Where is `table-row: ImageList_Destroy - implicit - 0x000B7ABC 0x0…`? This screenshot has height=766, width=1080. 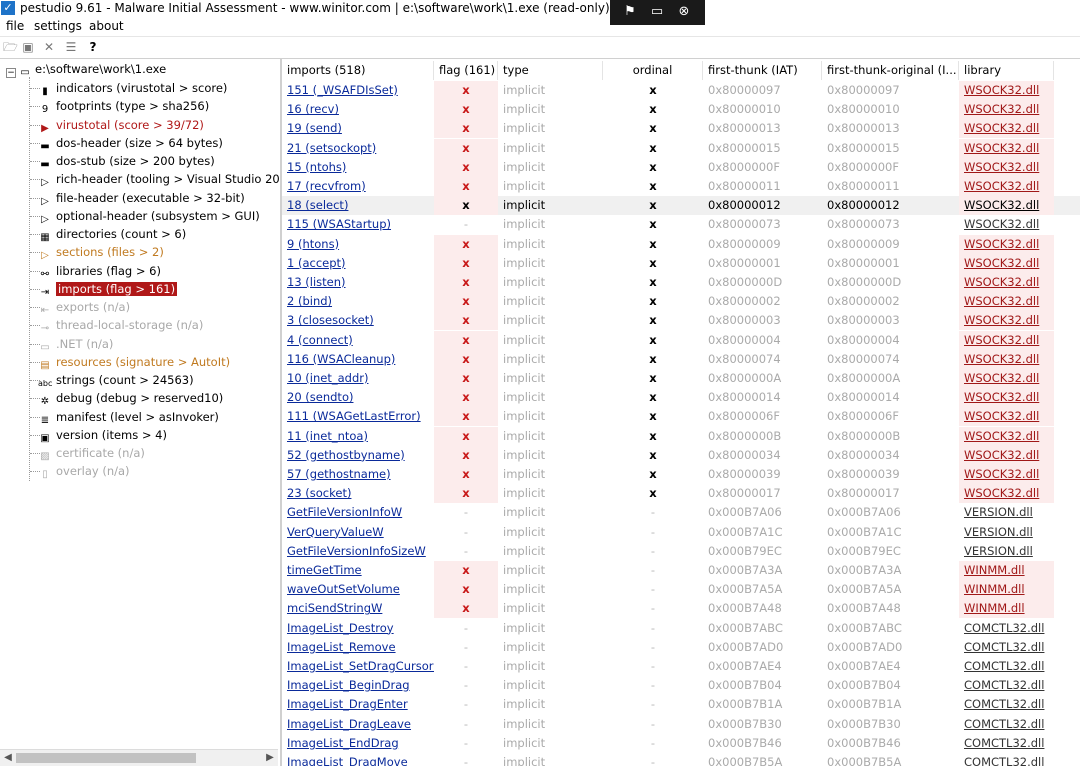 table-row: ImageList_Destroy - implicit - 0x000B7ABC 0x0… is located at coordinates (681, 628).